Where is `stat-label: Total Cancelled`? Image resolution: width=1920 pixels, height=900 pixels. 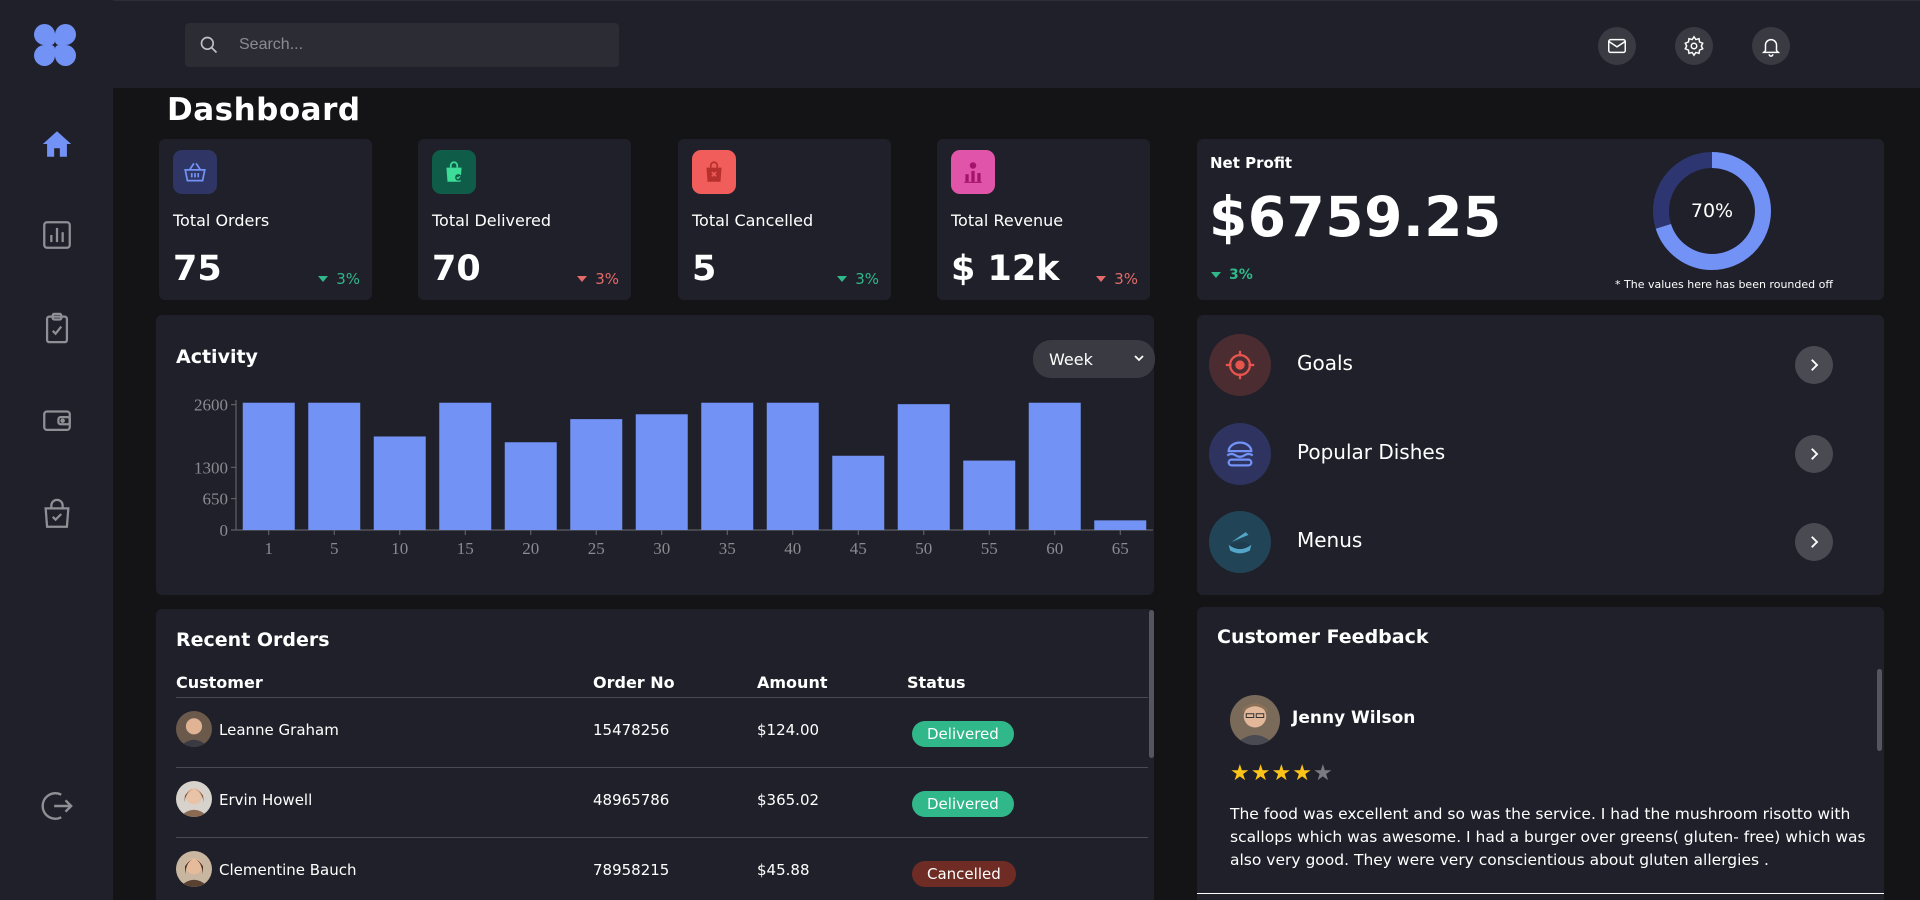
stat-label: Total Cancelled is located at coordinates (753, 220).